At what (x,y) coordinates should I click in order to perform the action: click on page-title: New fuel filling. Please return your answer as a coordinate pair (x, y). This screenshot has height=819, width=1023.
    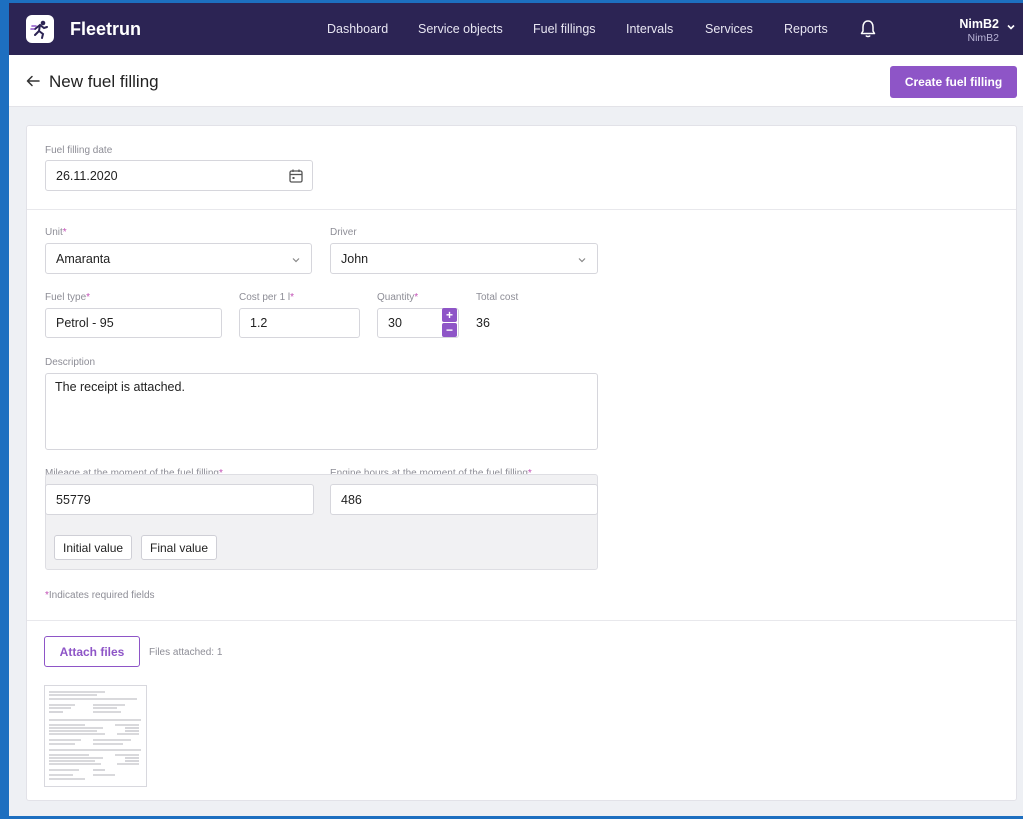
    Looking at the image, I should click on (104, 81).